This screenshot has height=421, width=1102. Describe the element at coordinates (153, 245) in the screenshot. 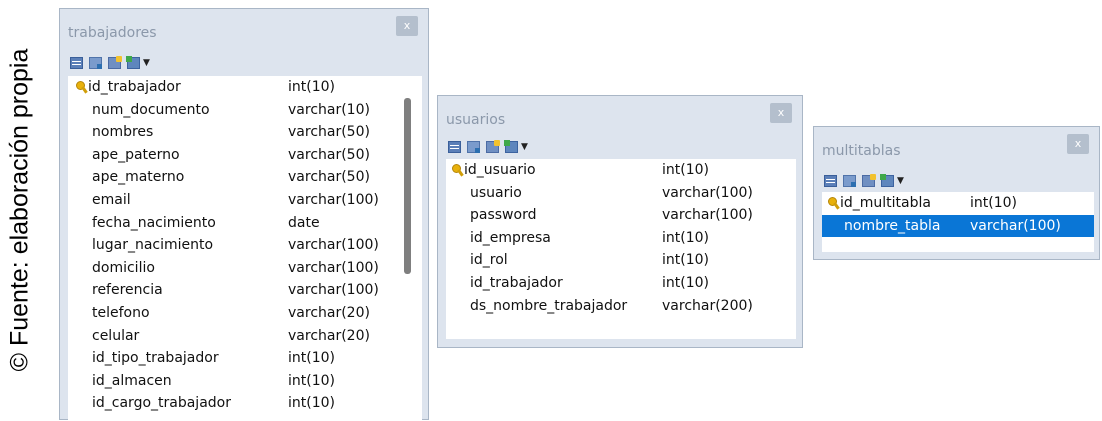

I see `field-name: lugar_nacimiento` at that location.